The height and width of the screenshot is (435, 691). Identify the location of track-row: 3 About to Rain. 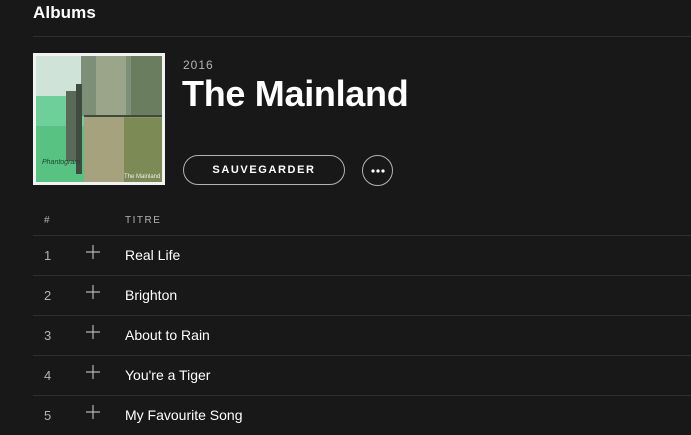
(362, 335).